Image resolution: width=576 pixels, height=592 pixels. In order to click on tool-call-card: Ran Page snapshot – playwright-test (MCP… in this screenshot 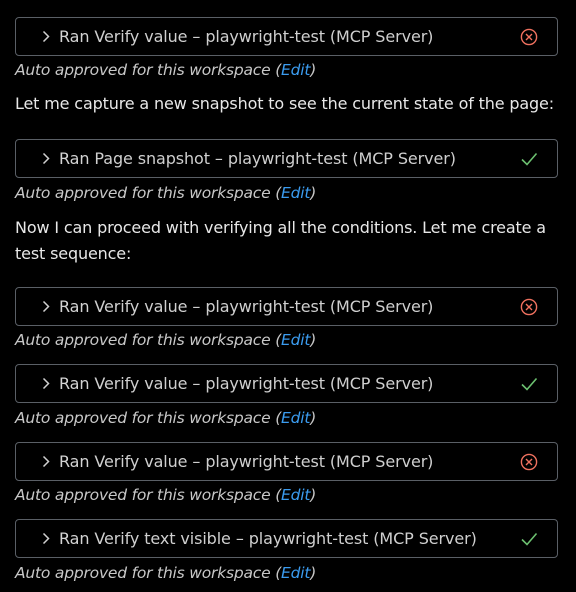, I will do `click(286, 158)`.